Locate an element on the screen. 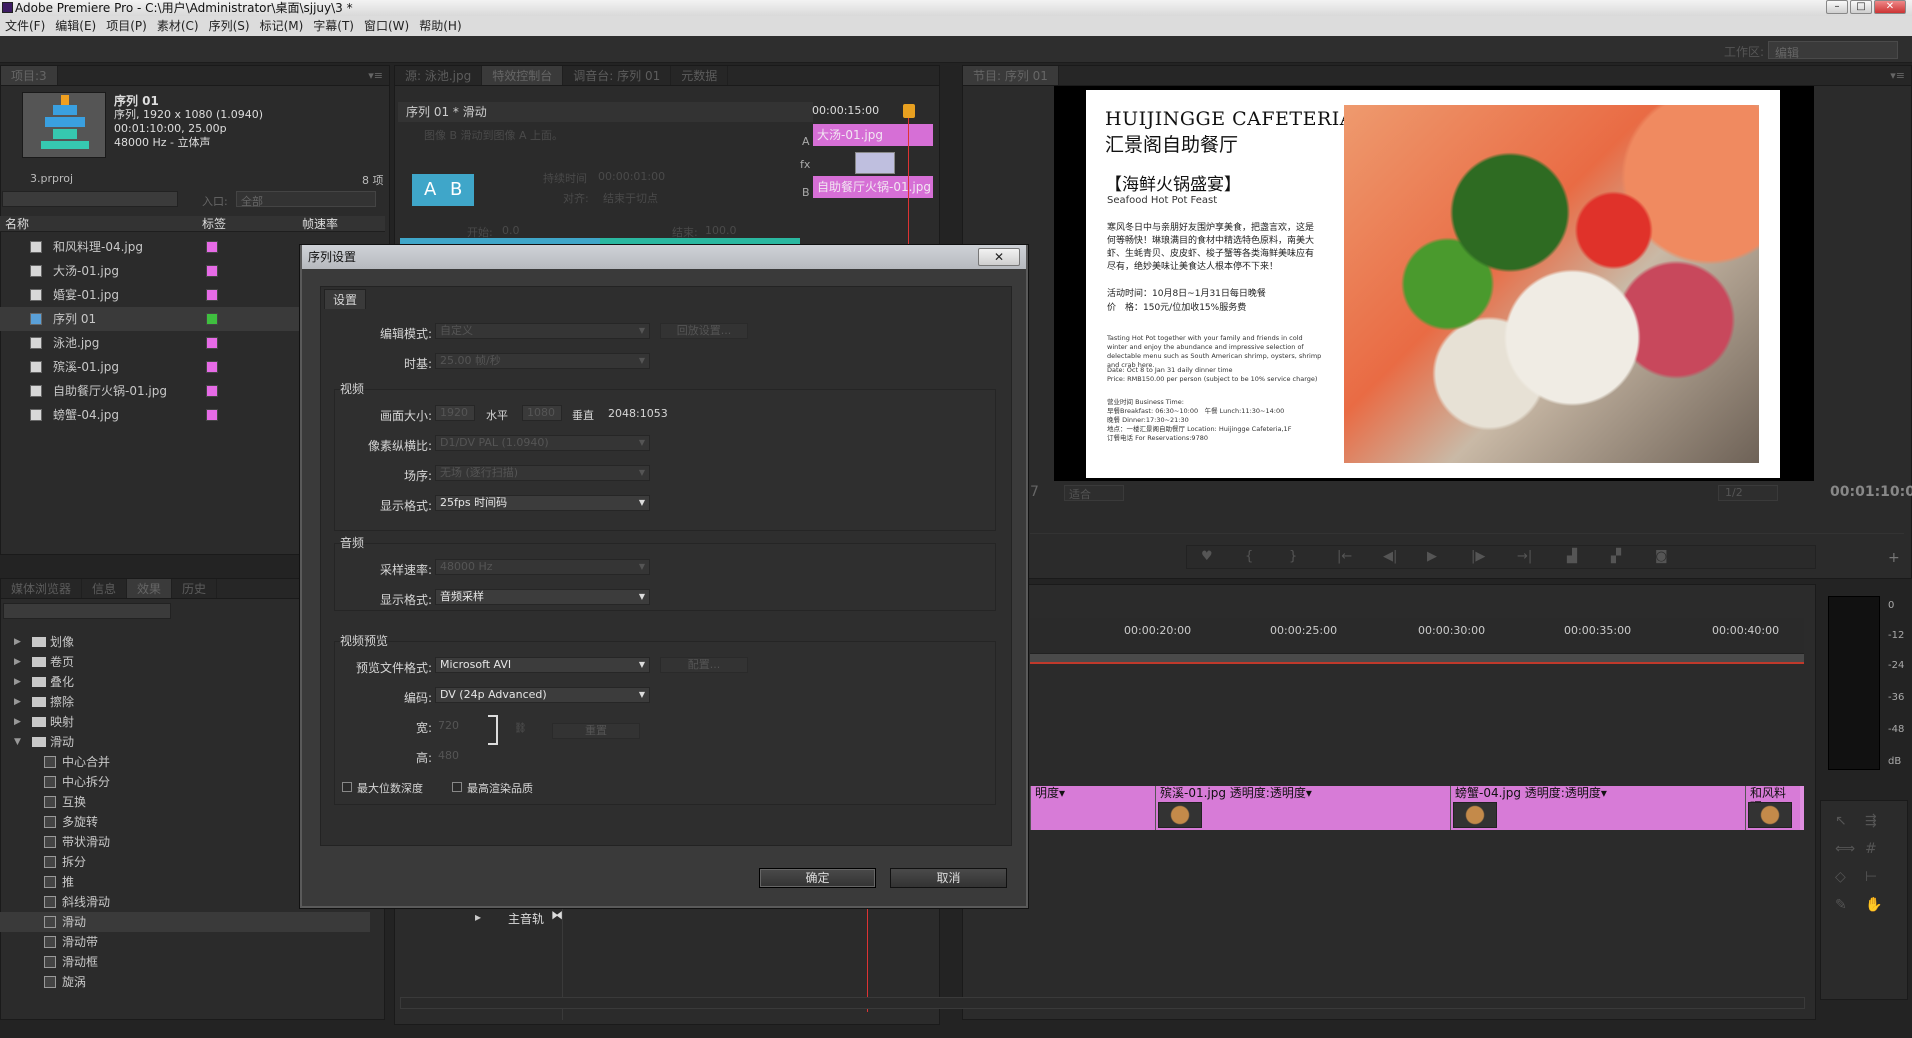 Image resolution: width=1912 pixels, height=1038 pixels. project-item: 泳池.jpg is located at coordinates (155, 343).